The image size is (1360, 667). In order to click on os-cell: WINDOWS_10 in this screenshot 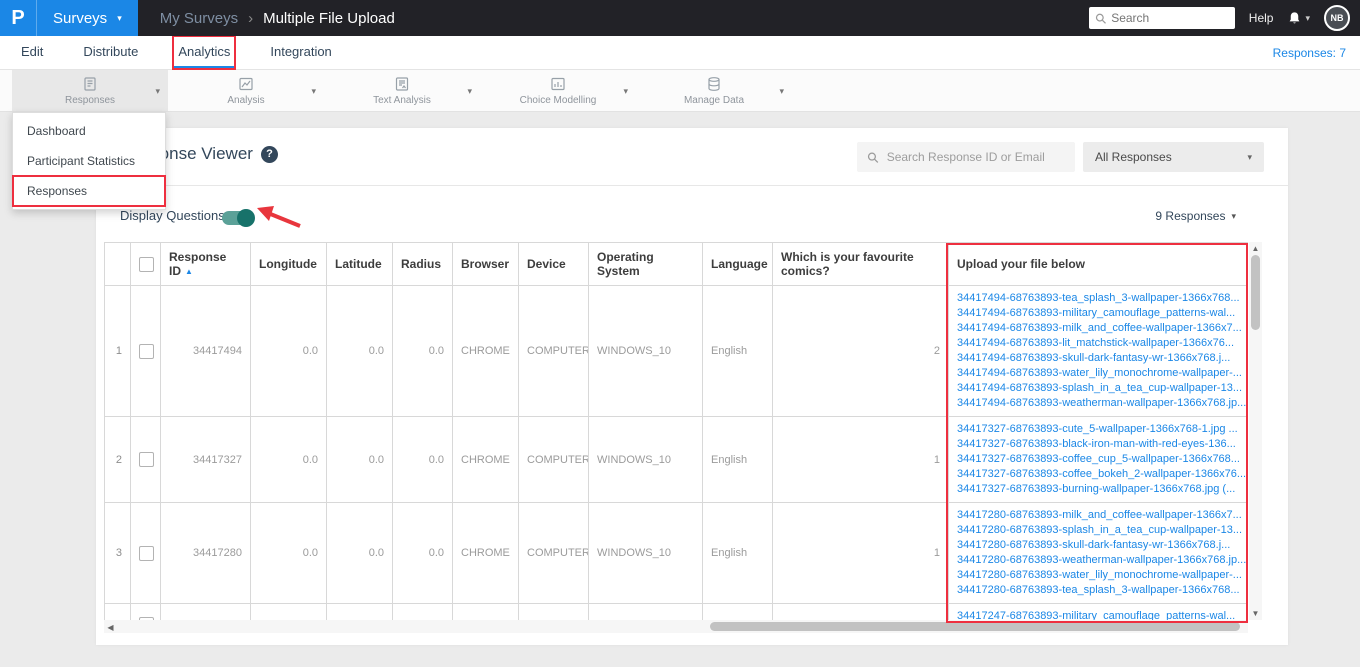, I will do `click(645, 351)`.